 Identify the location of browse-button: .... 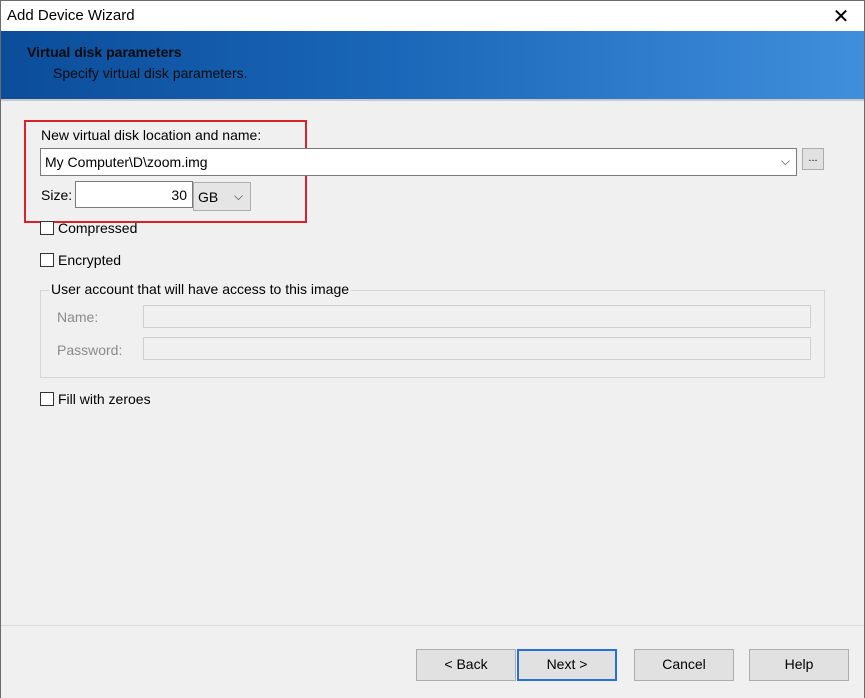
(813, 159).